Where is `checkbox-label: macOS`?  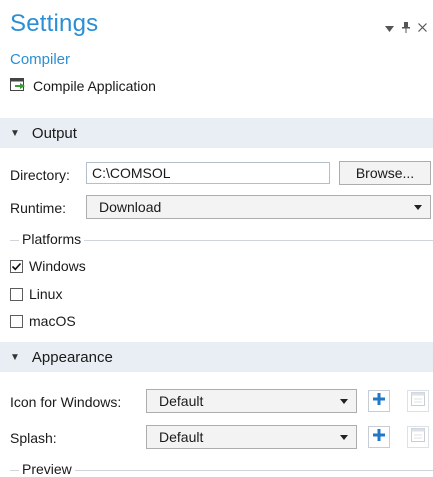 checkbox-label: macOS is located at coordinates (52, 321).